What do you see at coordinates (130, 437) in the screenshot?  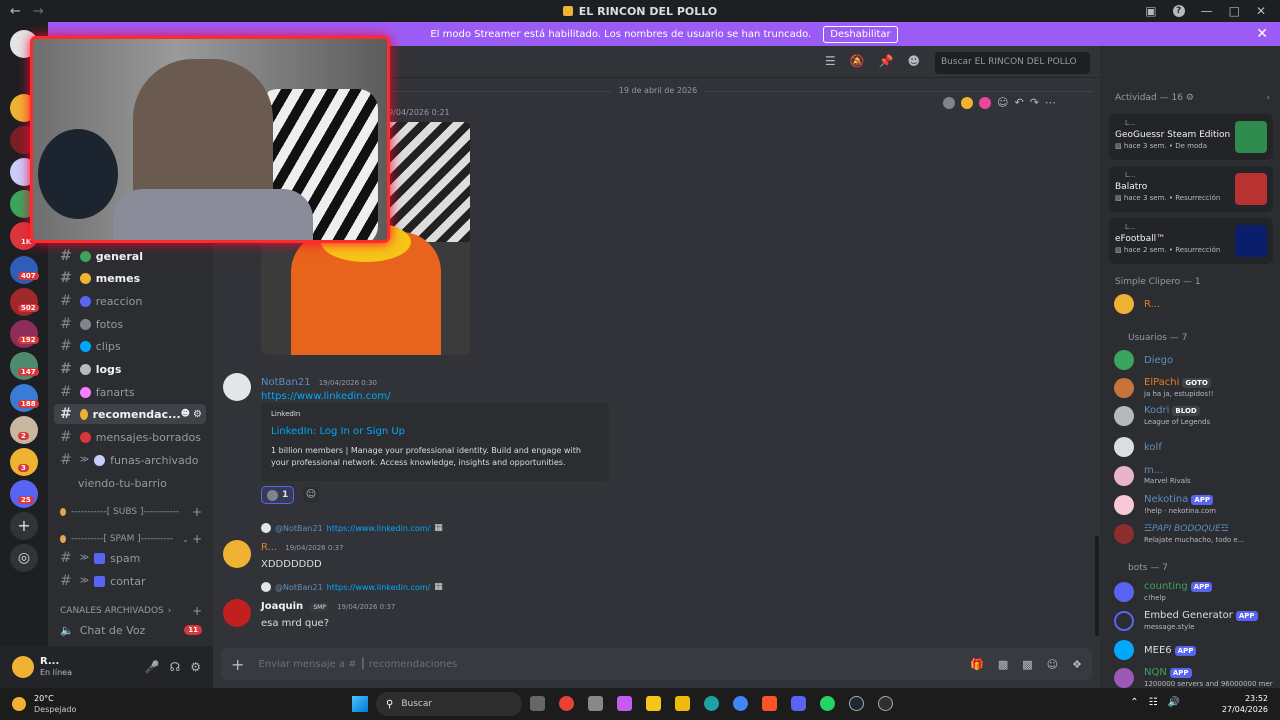 I see `channel-mensajes-borrados: # mensajes-borrados` at bounding box center [130, 437].